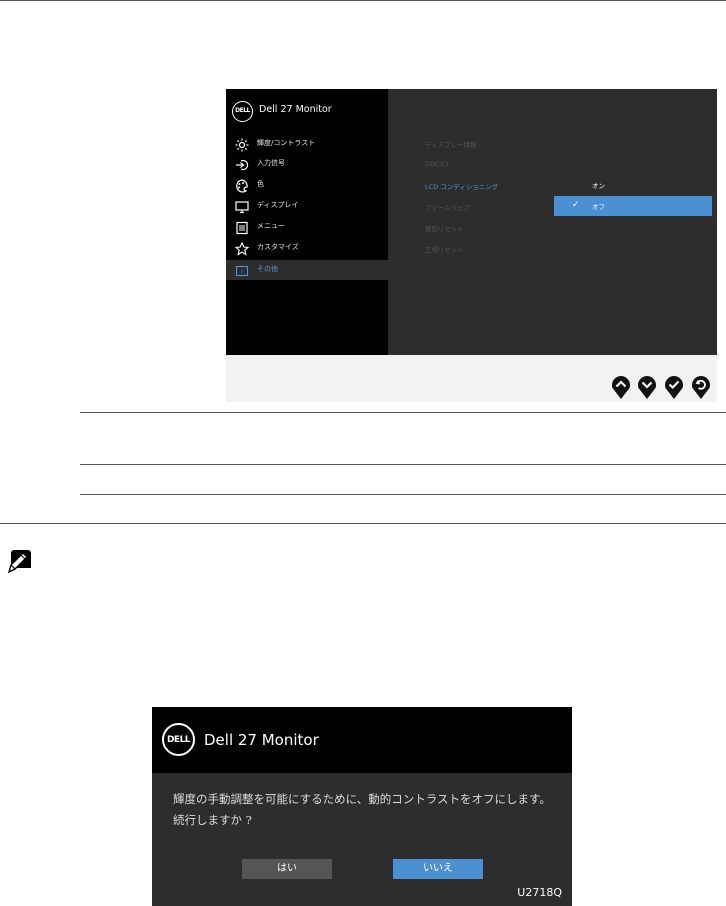 The image size is (726, 906). Describe the element at coordinates (242, 248) in the screenshot. I see `star-icon` at that location.